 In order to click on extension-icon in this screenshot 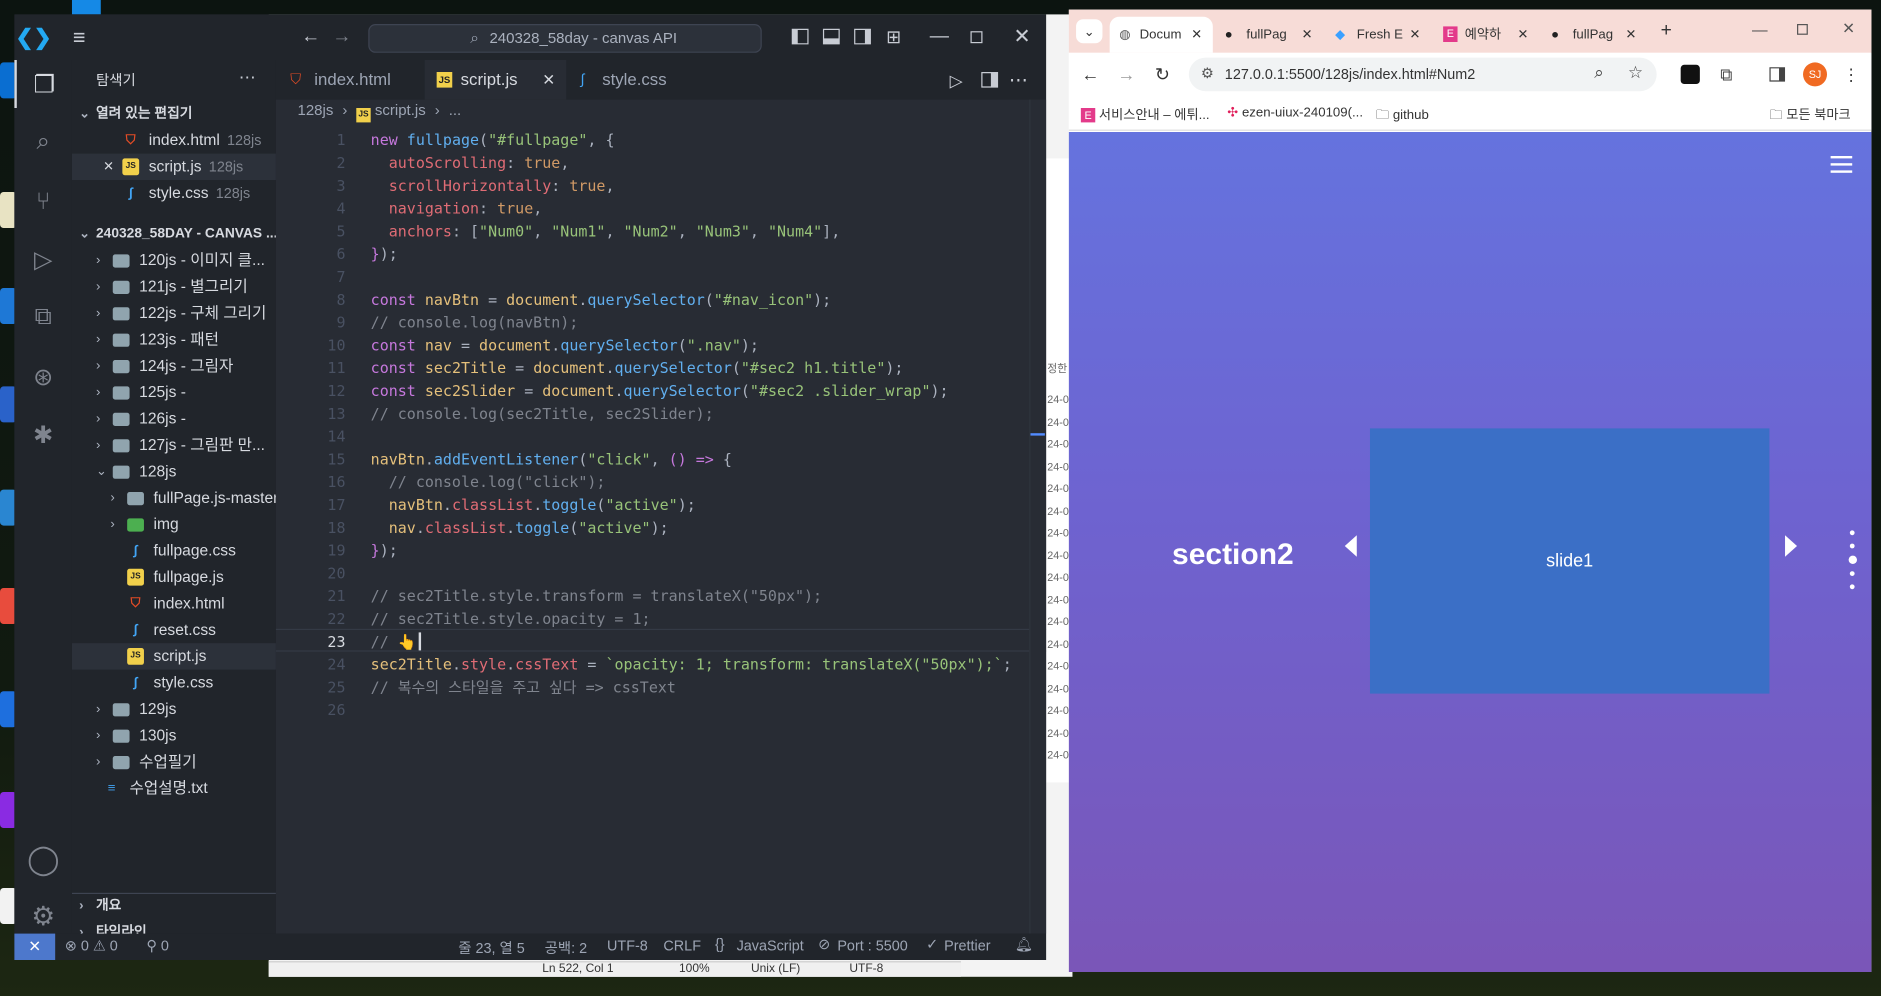, I will do `click(1690, 74)`.